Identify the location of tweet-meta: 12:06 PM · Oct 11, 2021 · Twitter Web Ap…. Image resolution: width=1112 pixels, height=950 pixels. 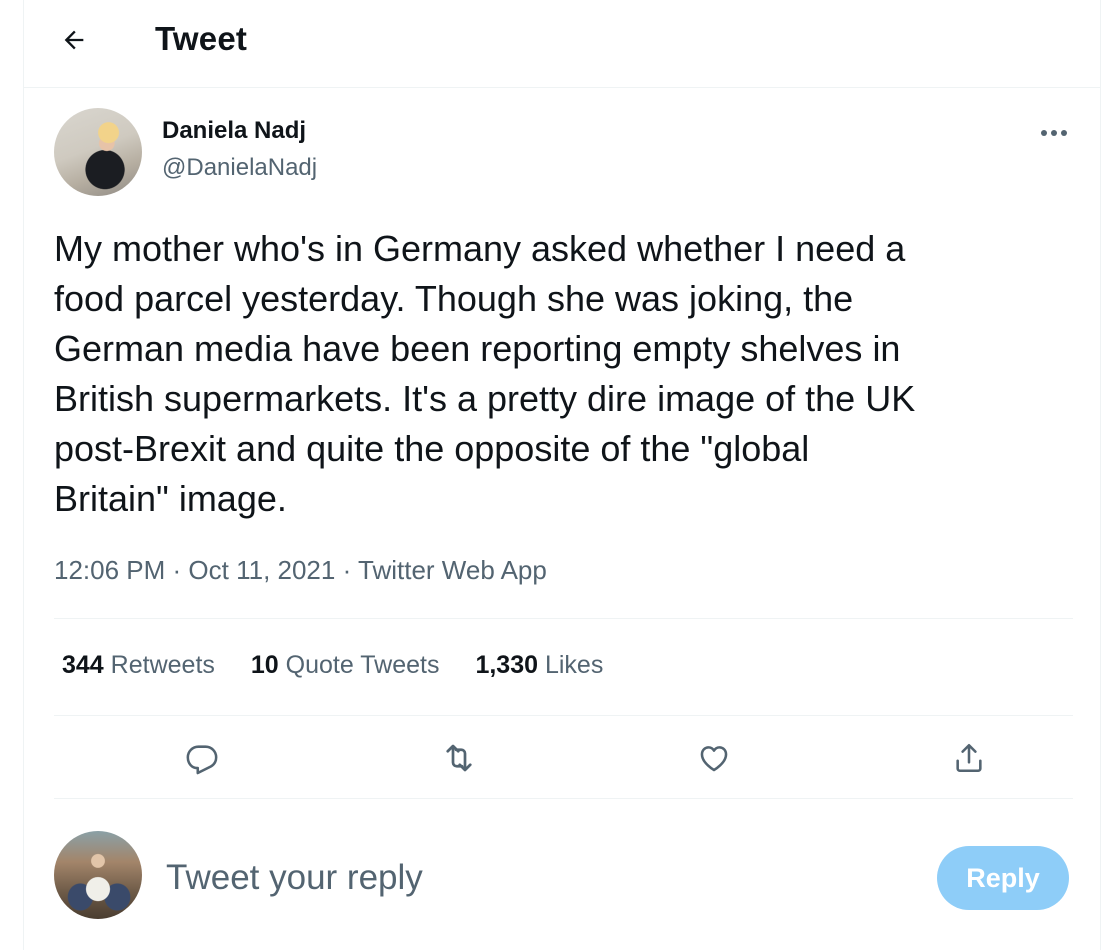
(300, 570).